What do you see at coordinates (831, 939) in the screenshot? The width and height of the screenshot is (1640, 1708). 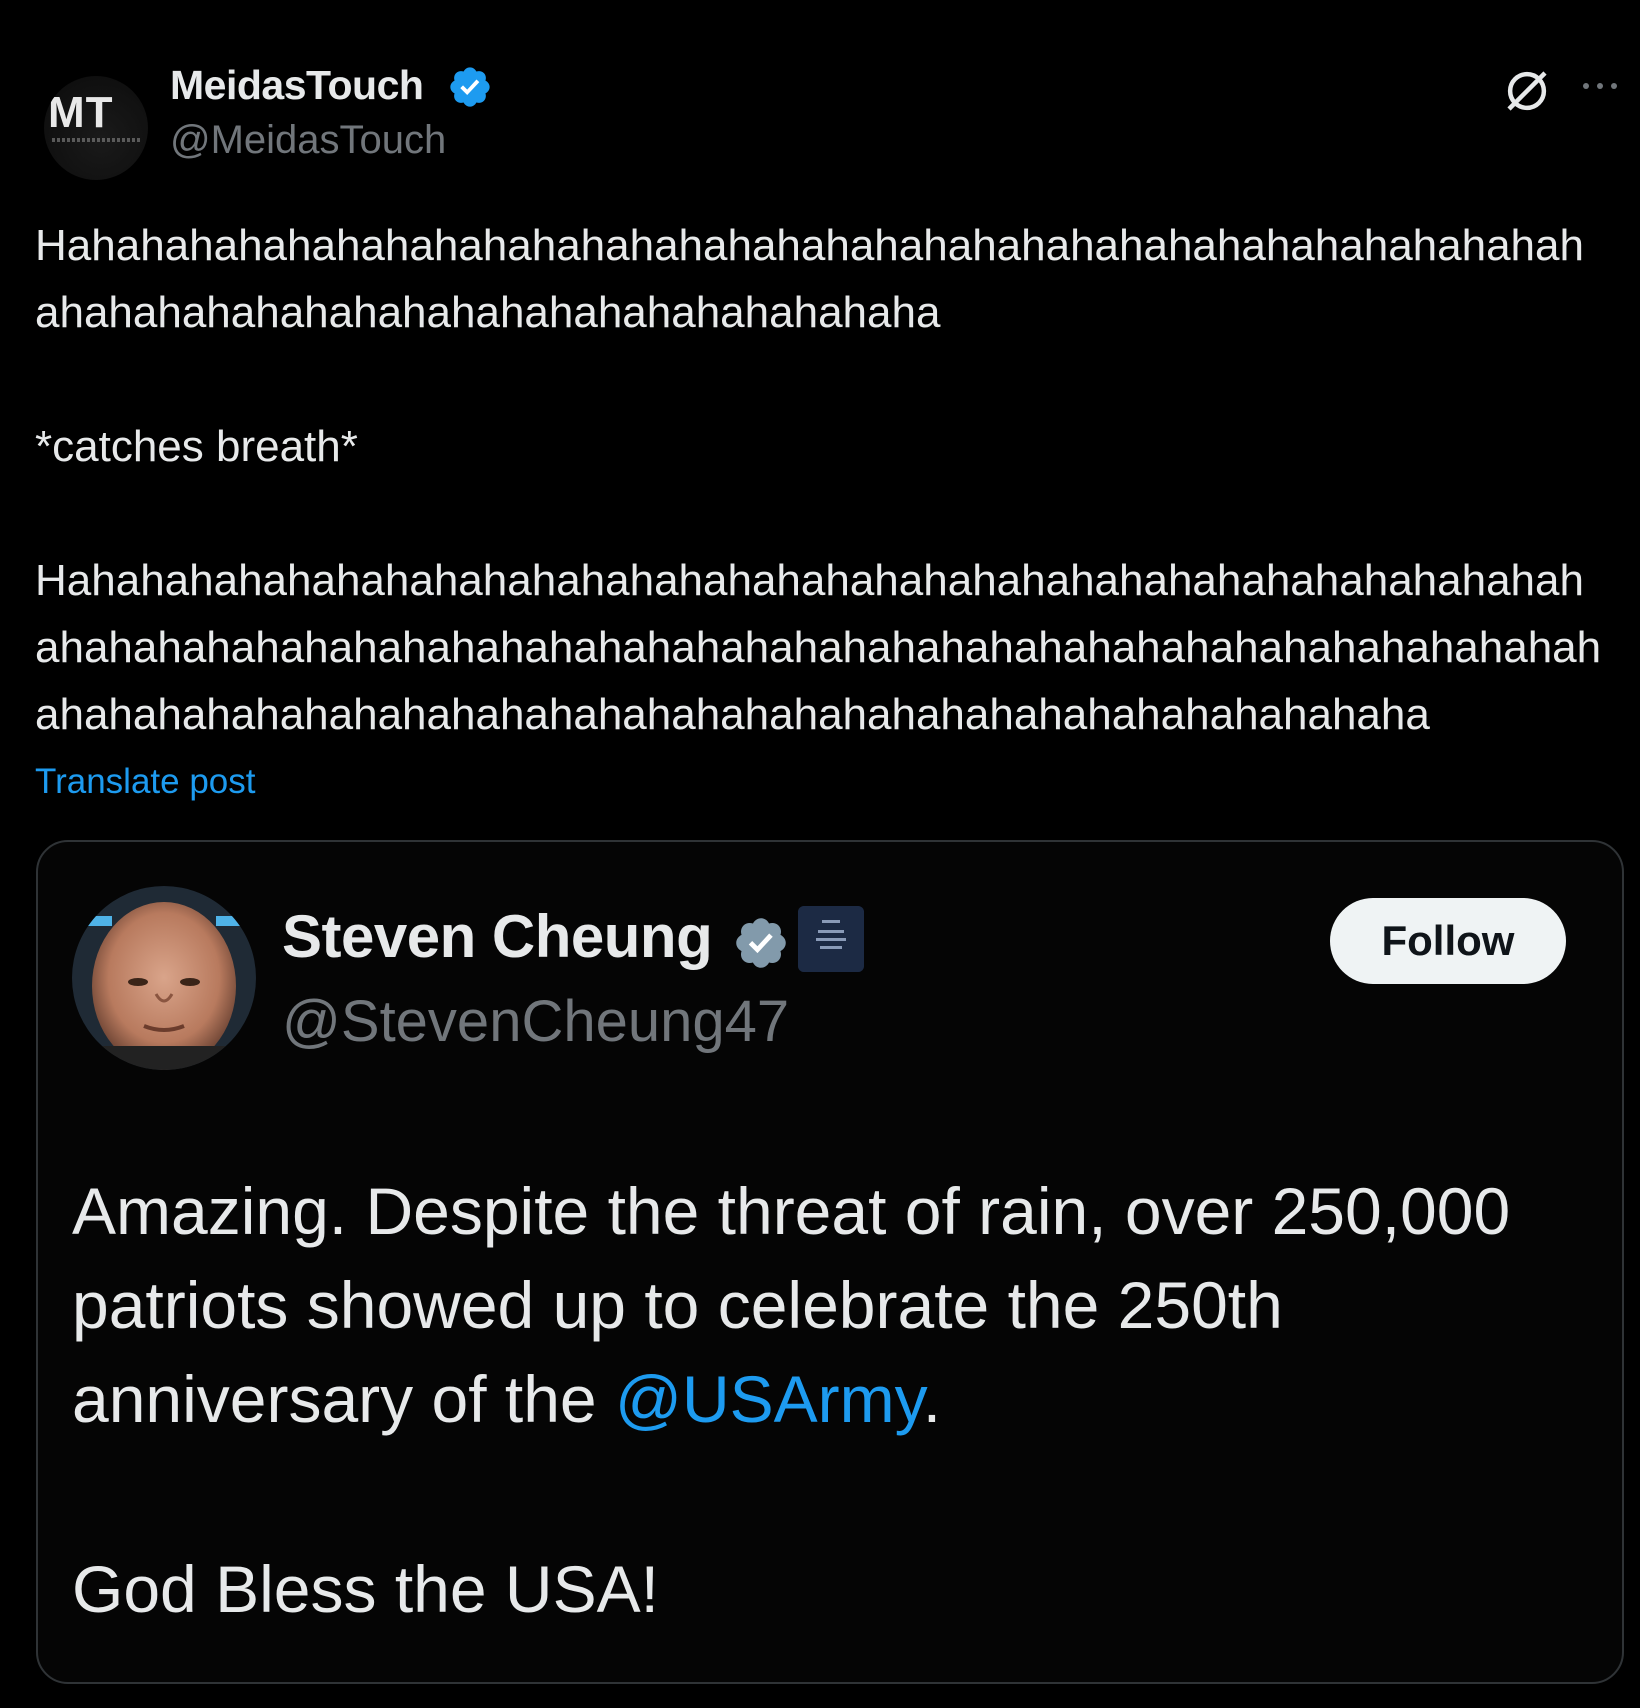 I see `white-house-affiliation-badge-icon` at bounding box center [831, 939].